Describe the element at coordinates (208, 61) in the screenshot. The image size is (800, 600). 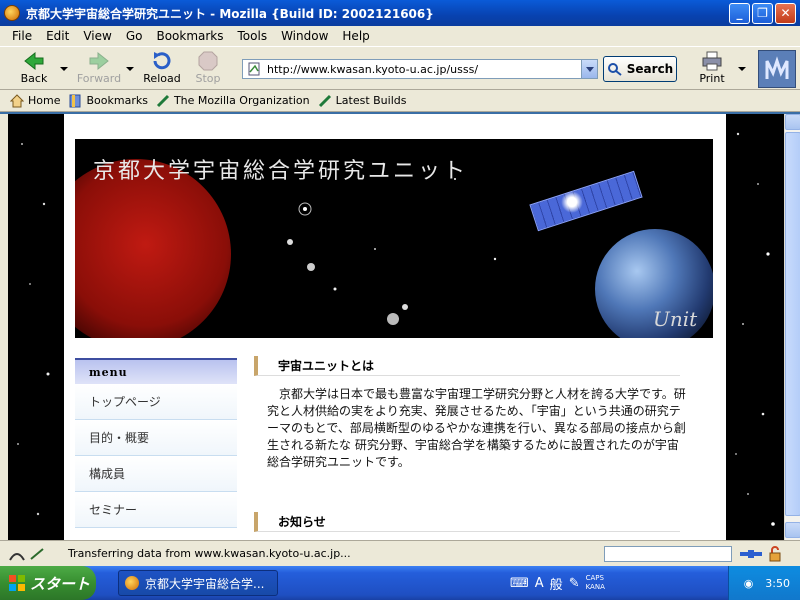
I see `stop-icon` at that location.